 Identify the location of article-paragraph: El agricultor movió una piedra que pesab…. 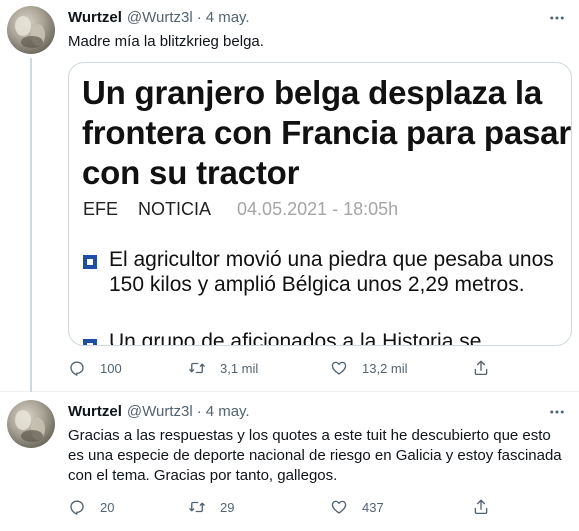
(331, 272).